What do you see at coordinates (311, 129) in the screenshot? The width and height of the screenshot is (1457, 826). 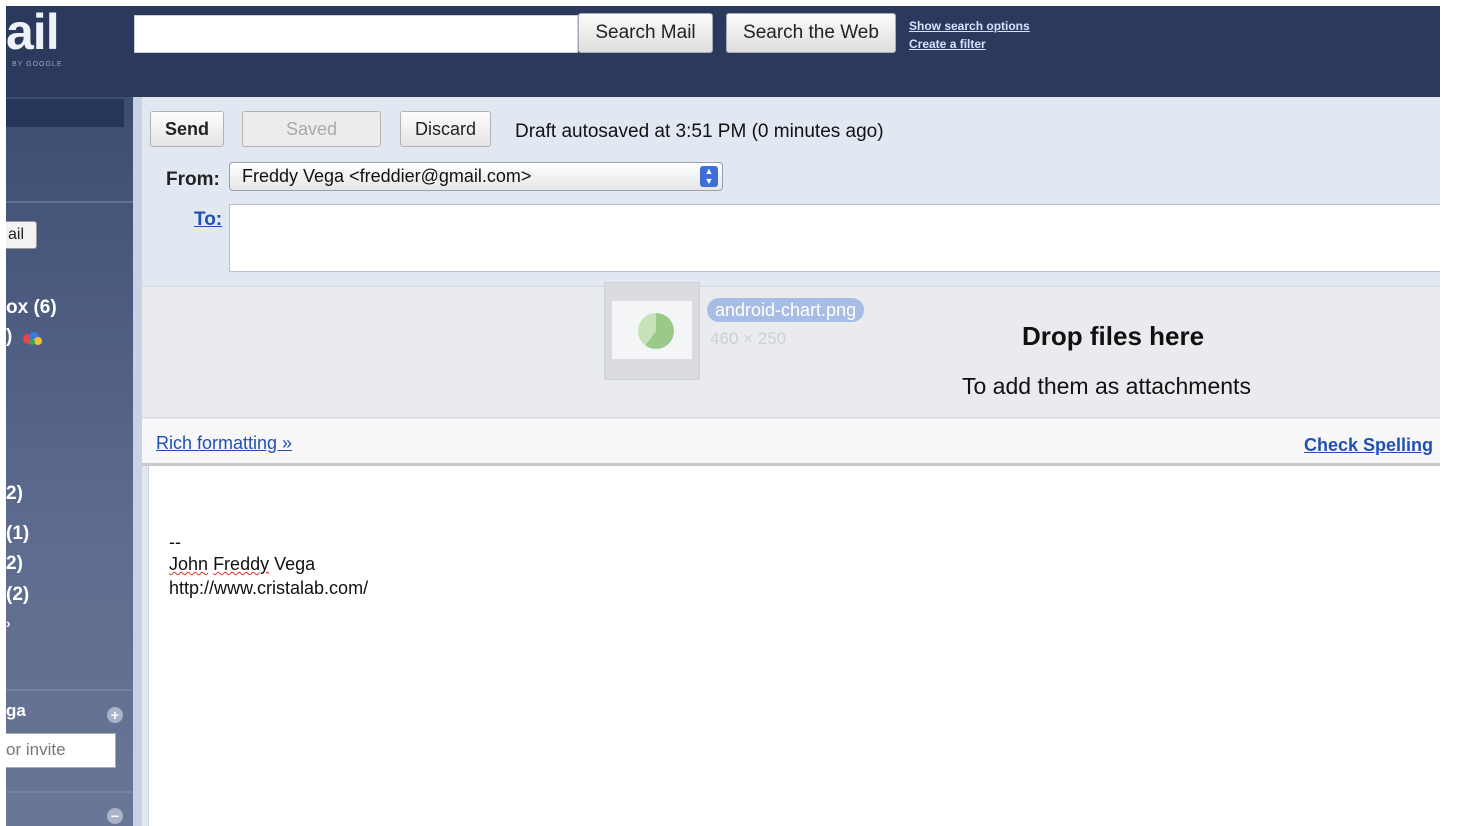 I see `saved-button: Saved` at bounding box center [311, 129].